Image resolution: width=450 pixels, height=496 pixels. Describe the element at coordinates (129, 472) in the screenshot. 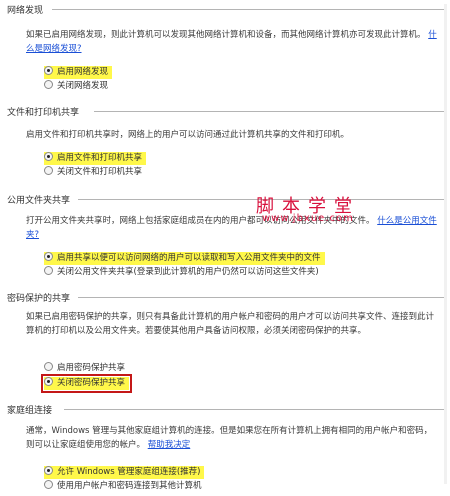

I see `option-label: 允许 Windows 管理家庭组连接(推荐)` at that location.